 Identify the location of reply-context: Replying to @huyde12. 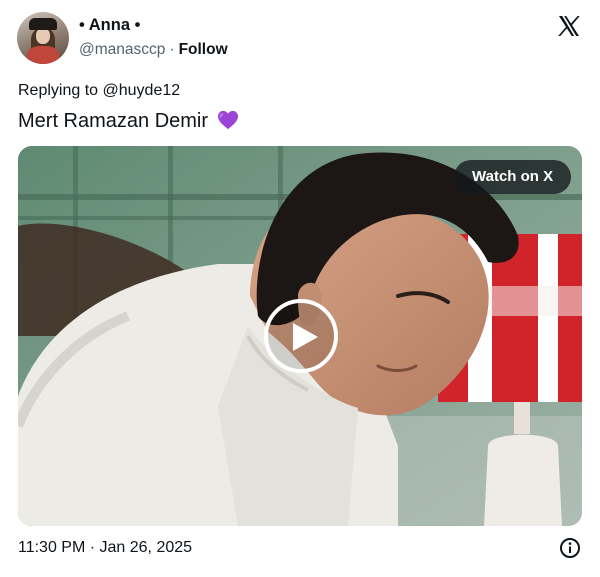
(99, 91).